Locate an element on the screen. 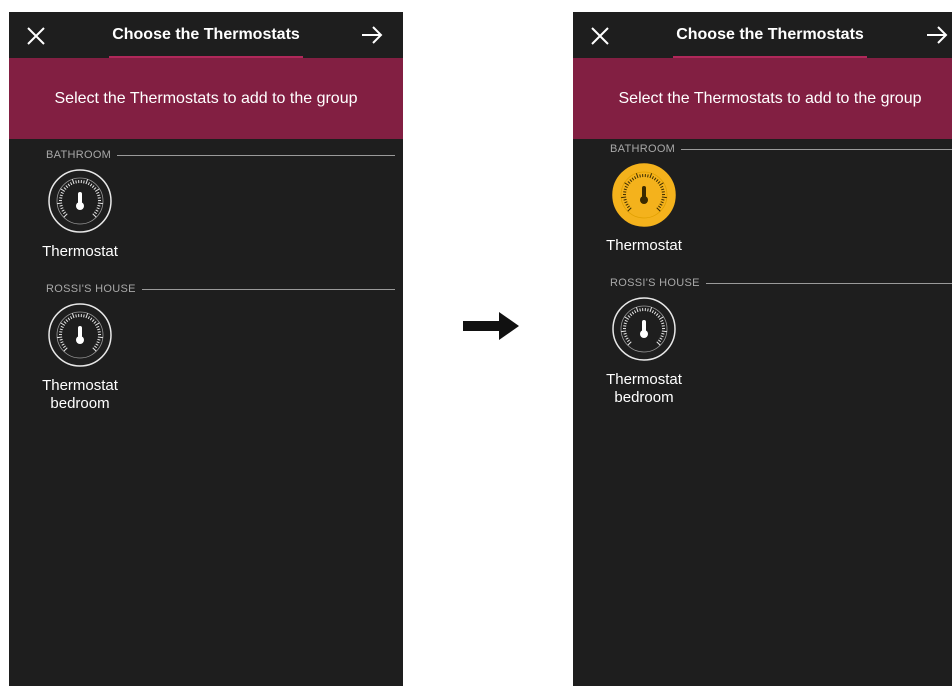 The image size is (952, 686). right-arrow-icon is located at coordinates (491, 326).